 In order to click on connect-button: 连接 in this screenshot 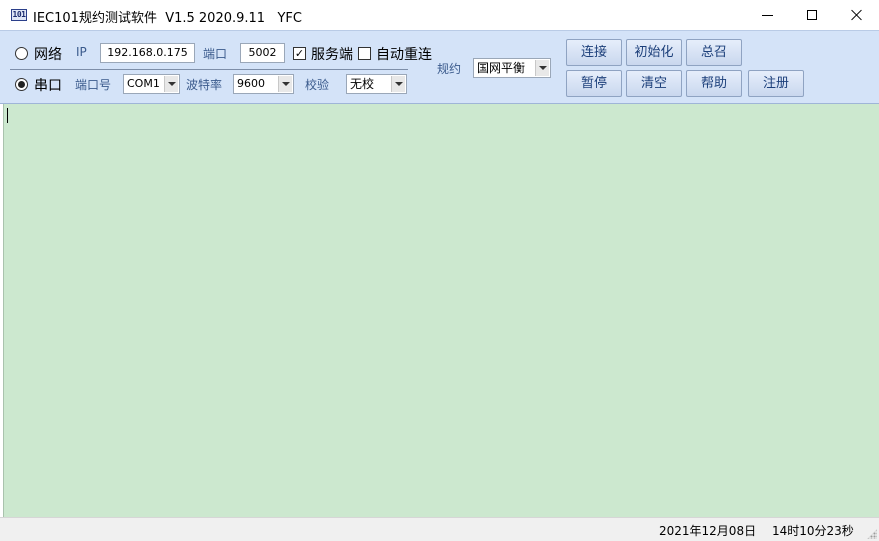, I will do `click(594, 52)`.